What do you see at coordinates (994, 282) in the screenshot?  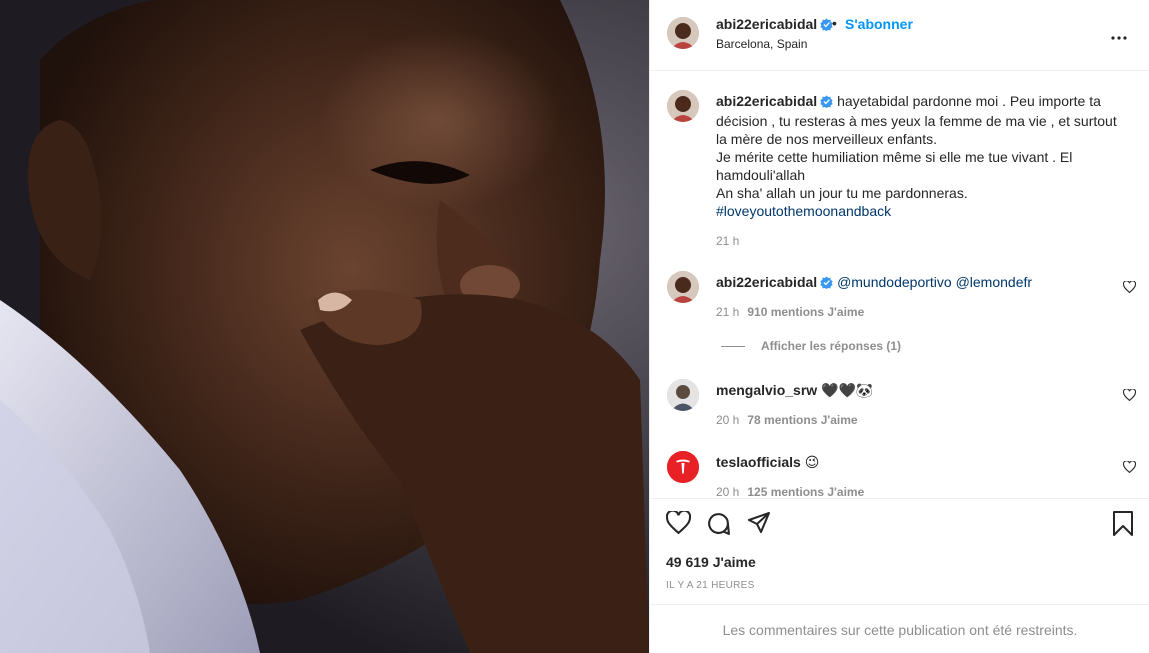 I see `mention-link: @lemondefr` at bounding box center [994, 282].